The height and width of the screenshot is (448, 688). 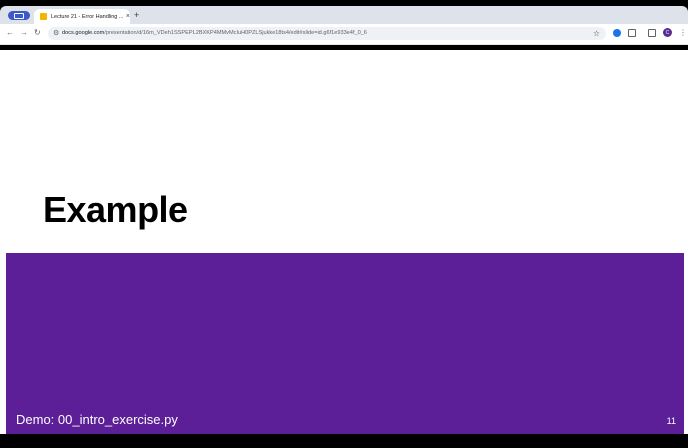 I want to click on tab-group-chip, so click(x=19, y=15).